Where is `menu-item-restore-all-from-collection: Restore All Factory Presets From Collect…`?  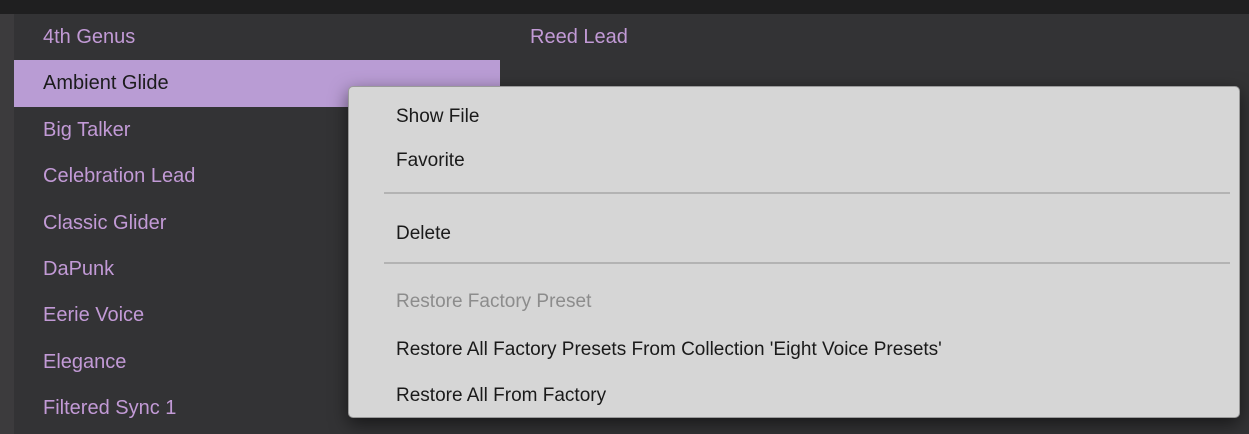 menu-item-restore-all-from-collection: Restore All Factory Presets From Collect… is located at coordinates (669, 350).